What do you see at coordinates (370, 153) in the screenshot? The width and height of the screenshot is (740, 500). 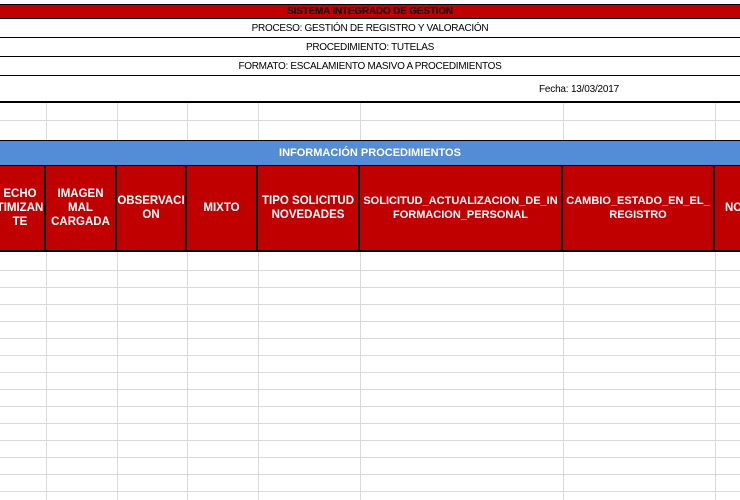 I see `section-header-informacion-procedimientos: INFORMACIÓN PROCEDIMIENTOS` at bounding box center [370, 153].